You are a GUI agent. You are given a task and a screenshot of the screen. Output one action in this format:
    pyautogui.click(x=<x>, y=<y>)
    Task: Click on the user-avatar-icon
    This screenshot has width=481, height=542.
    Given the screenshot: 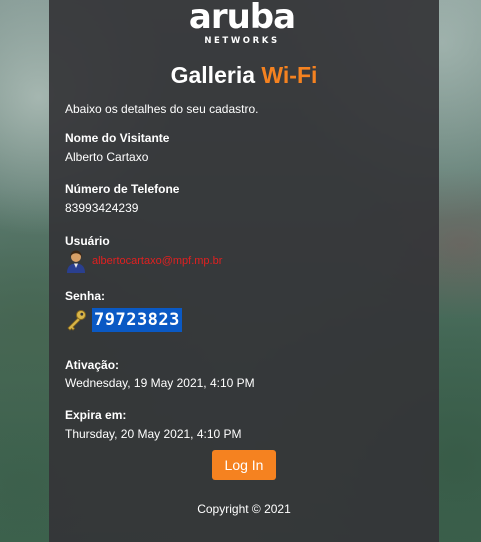 What is the action you would take?
    pyautogui.click(x=76, y=261)
    